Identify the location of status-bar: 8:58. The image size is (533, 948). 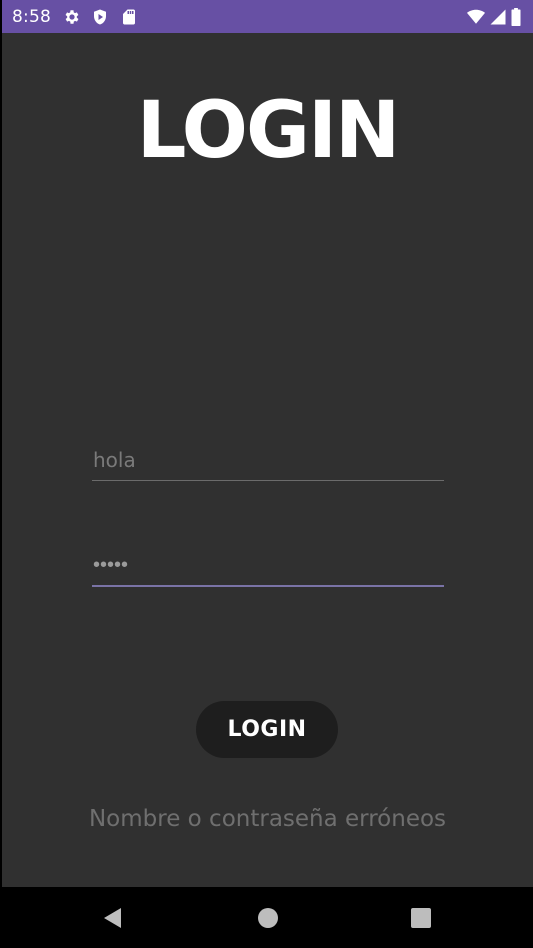
(267, 16).